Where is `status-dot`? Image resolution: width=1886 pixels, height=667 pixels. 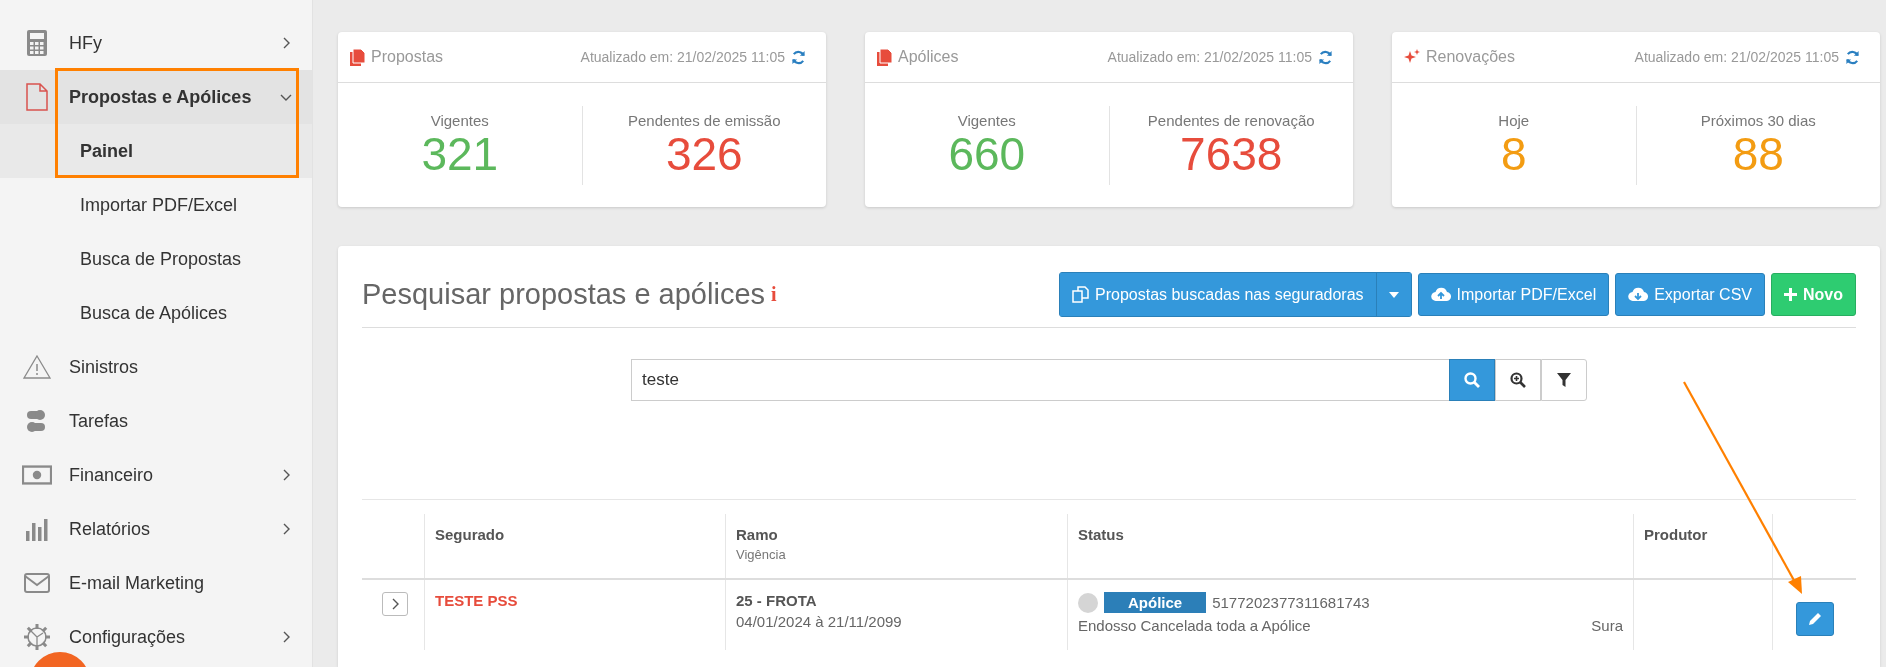
status-dot is located at coordinates (1088, 602).